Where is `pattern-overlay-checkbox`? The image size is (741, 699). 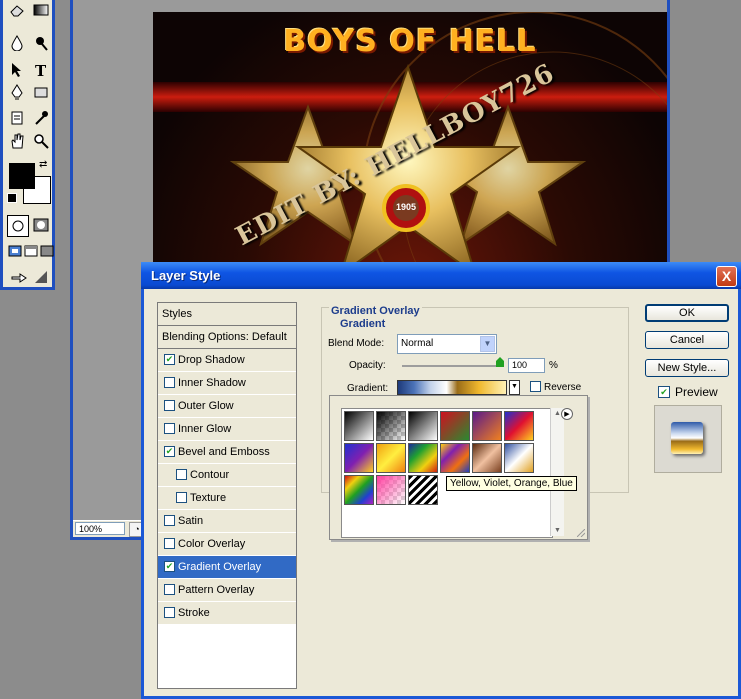 pattern-overlay-checkbox is located at coordinates (169, 589).